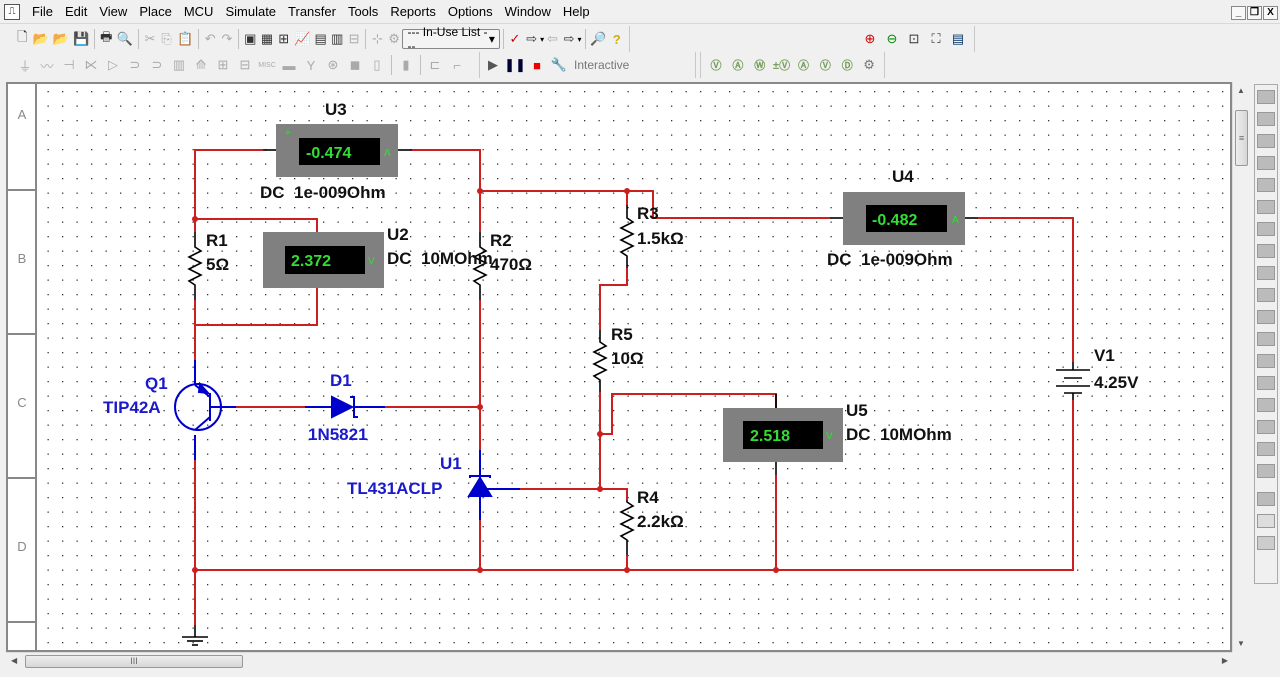 The image size is (1280, 677). I want to click on menu-edit: Edit, so click(76, 11).